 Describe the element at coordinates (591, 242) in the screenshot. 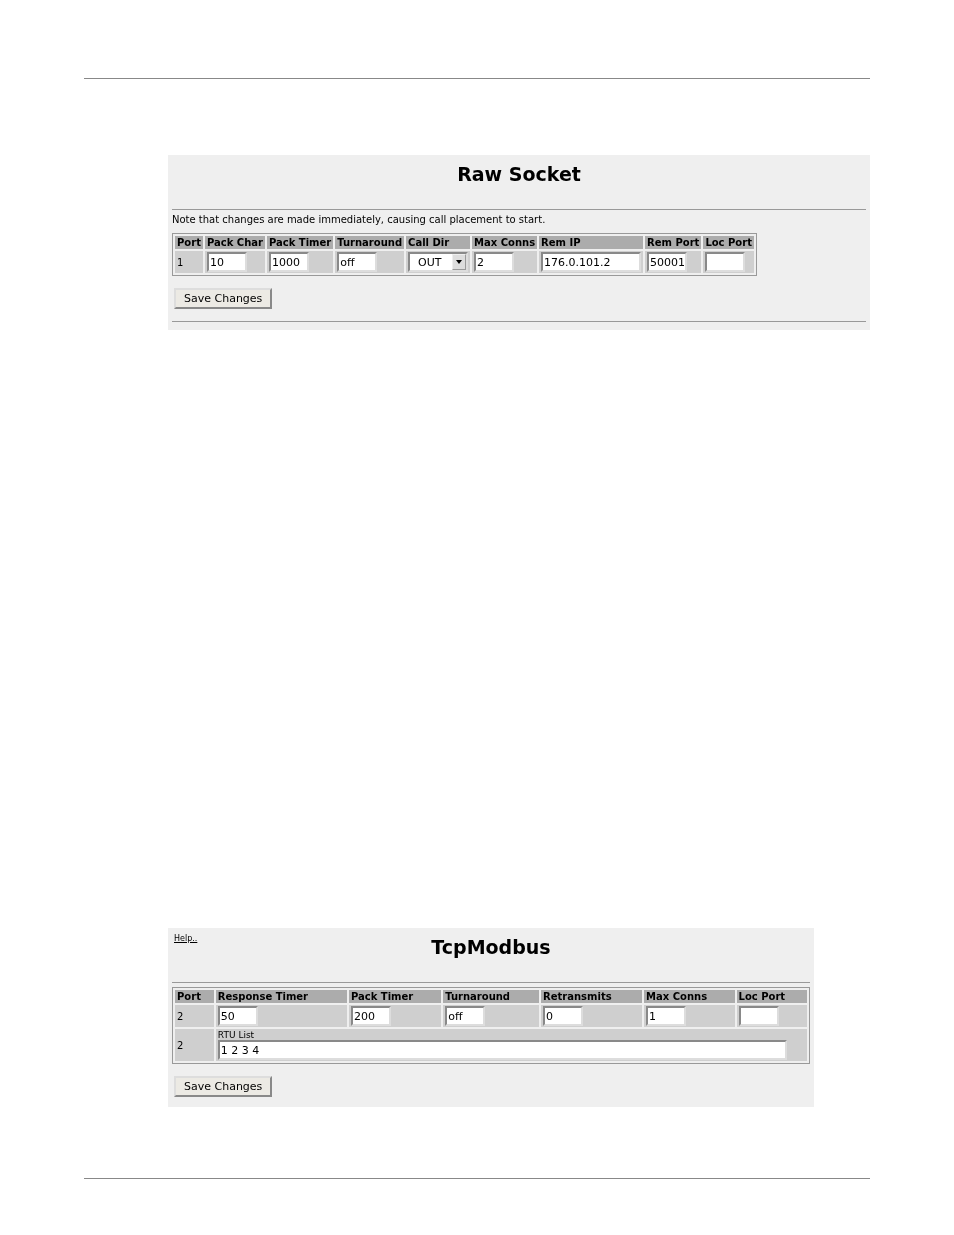

I see `column-header: Rem IP` at that location.